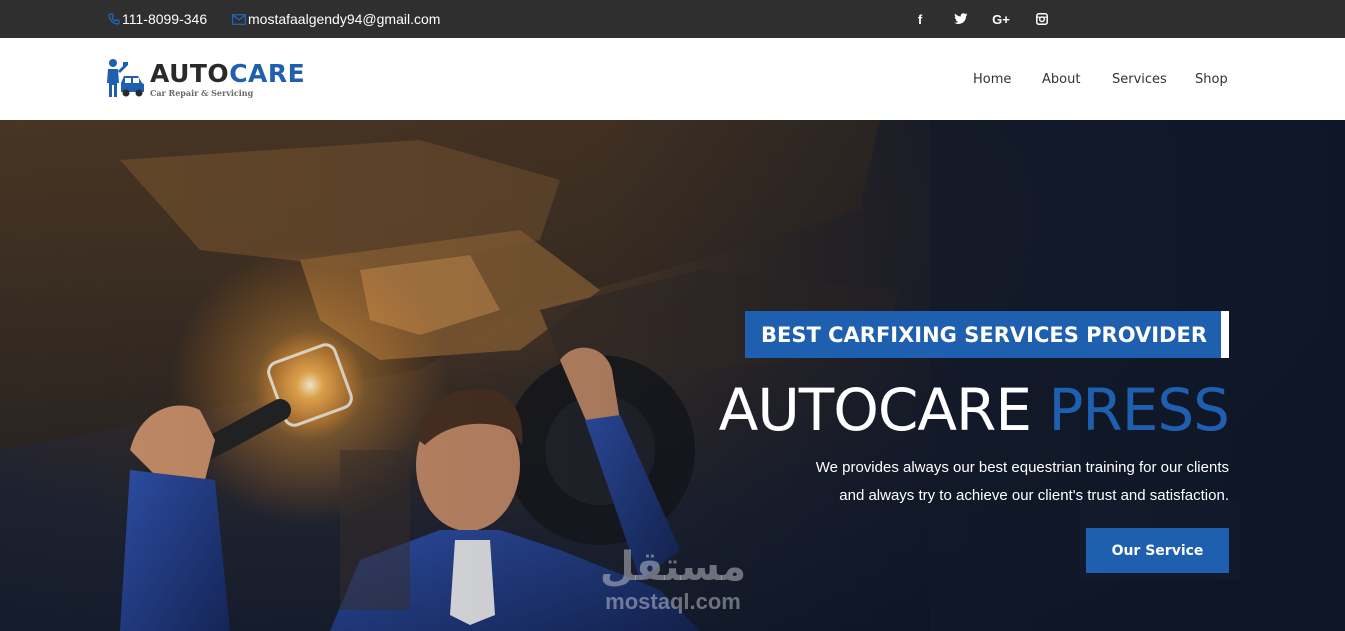 This screenshot has width=1345, height=631. What do you see at coordinates (1157, 550) in the screenshot?
I see `our-service-button: Our Service` at bounding box center [1157, 550].